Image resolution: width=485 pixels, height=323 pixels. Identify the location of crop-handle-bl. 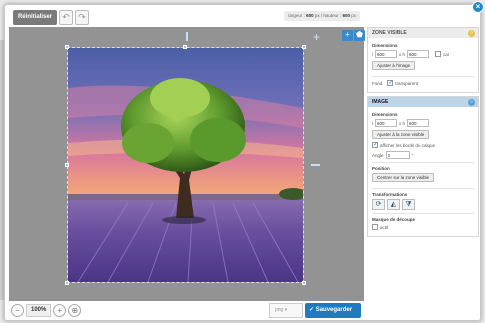
(67, 283).